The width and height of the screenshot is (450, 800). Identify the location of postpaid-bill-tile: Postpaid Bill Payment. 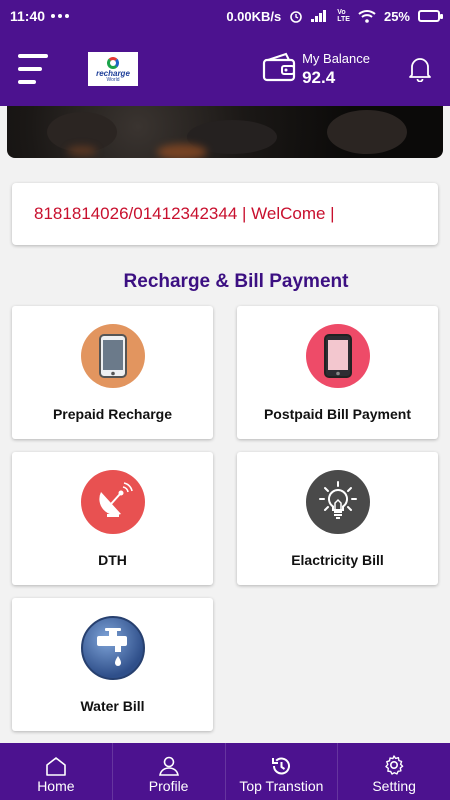
(337, 372).